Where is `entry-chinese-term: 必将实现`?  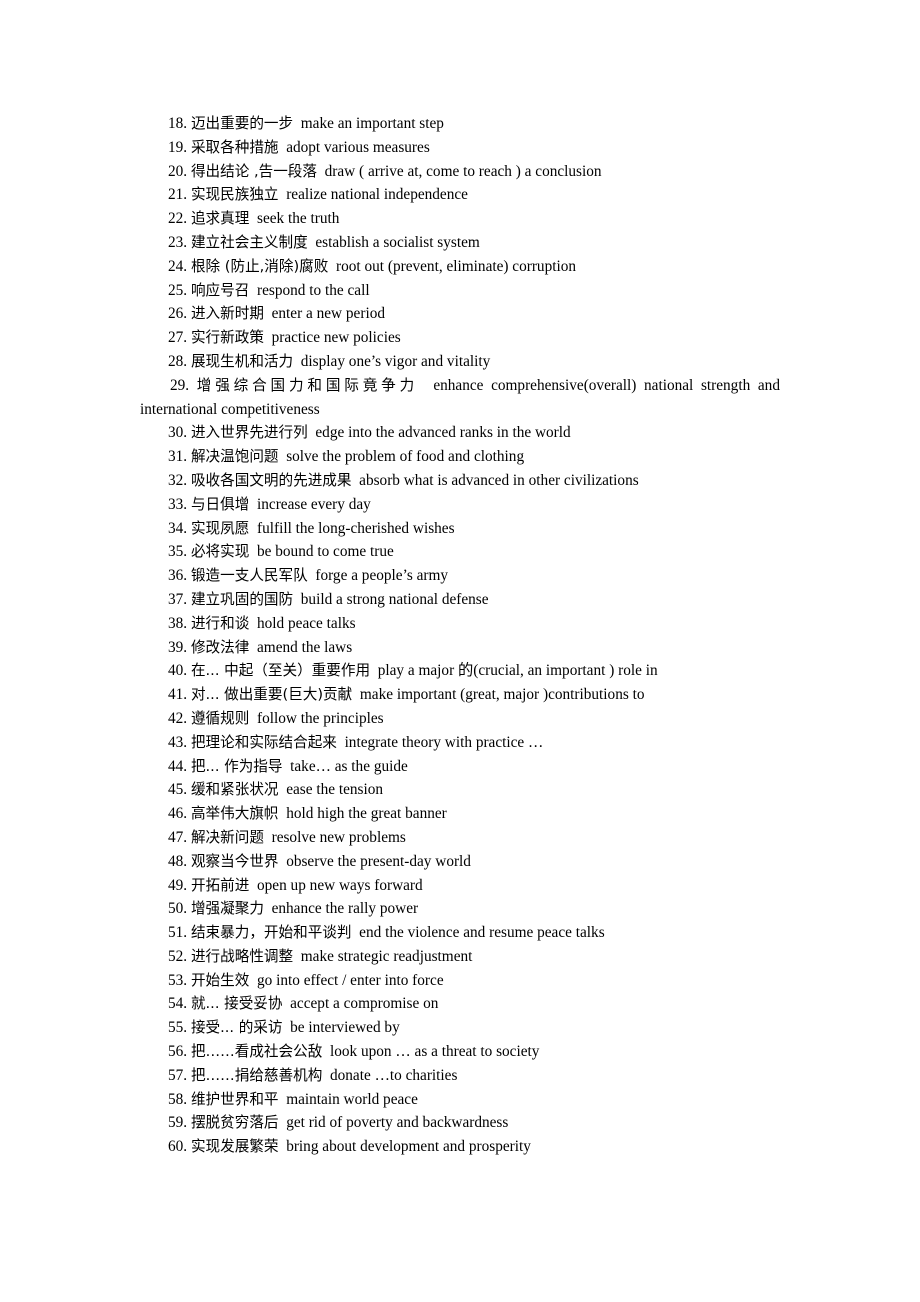
entry-chinese-term: 必将实现 is located at coordinates (220, 552).